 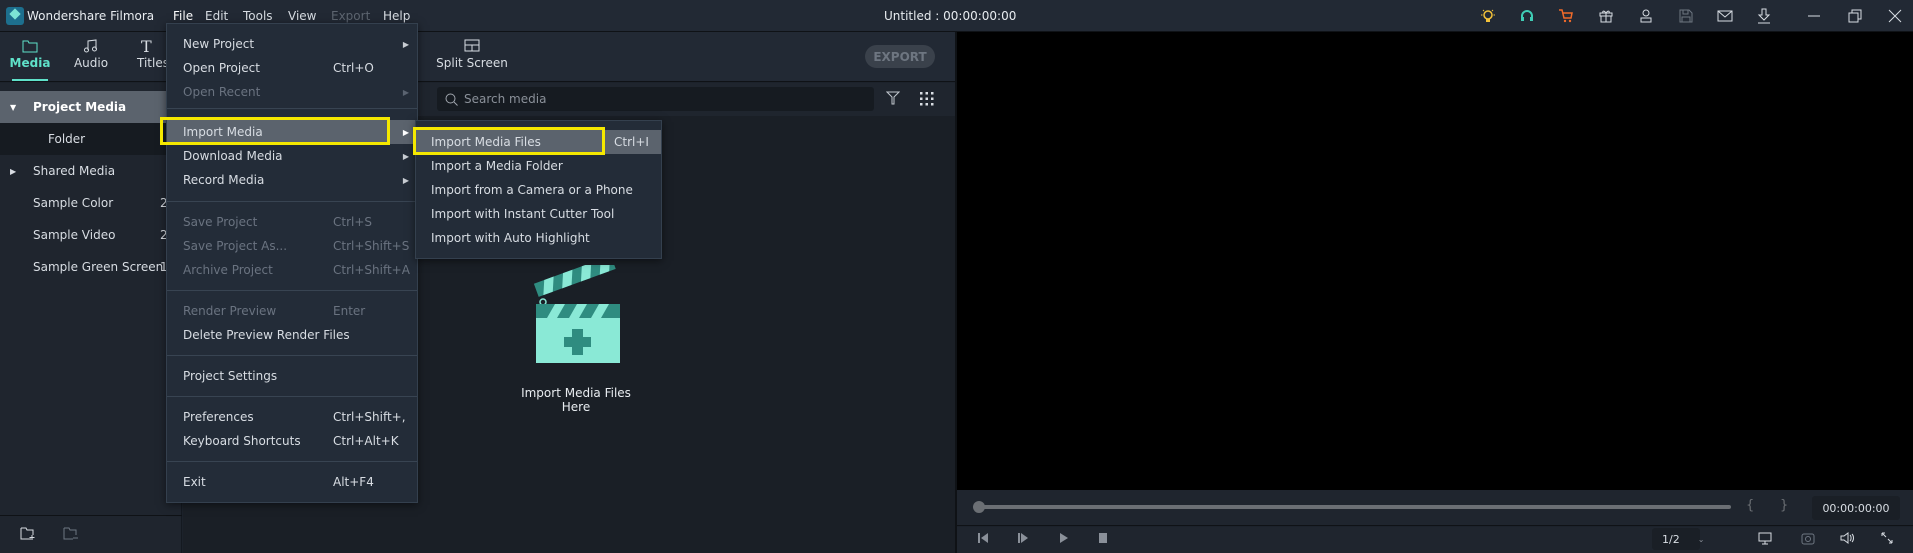 I want to click on tab-audio-label: Audio, so click(x=91, y=63).